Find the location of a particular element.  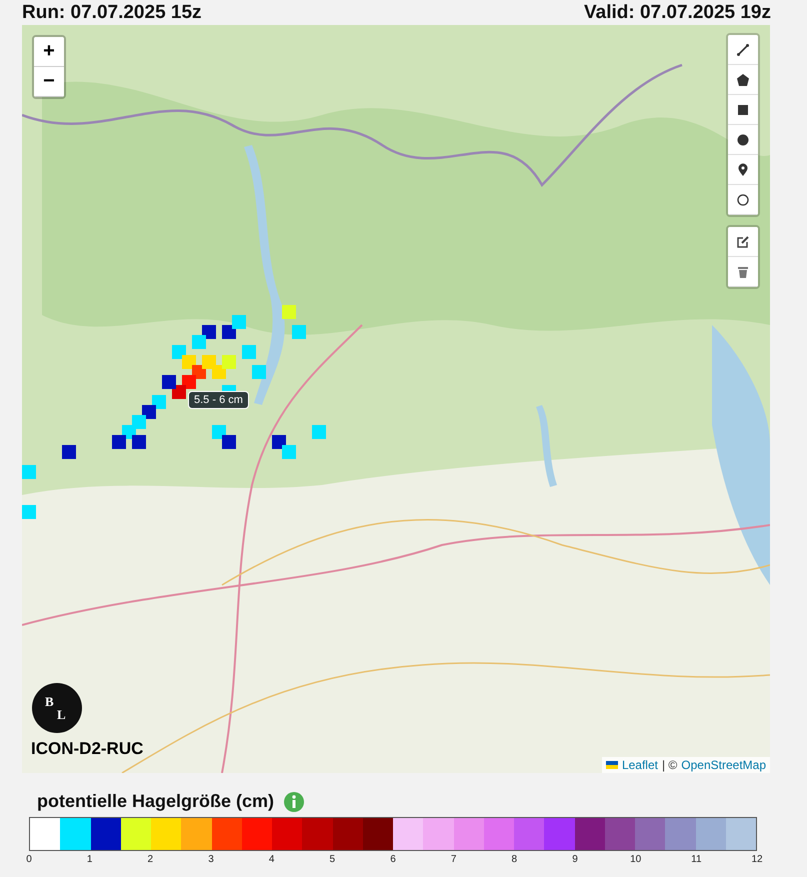

map-pin-icon is located at coordinates (743, 169).